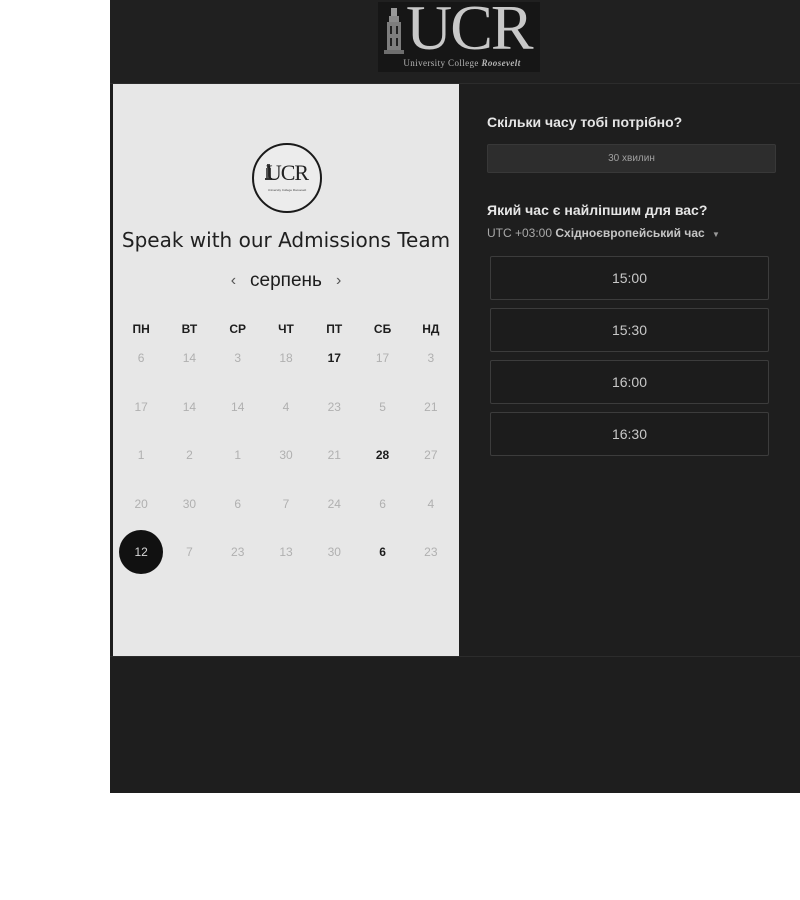 Image resolution: width=800 pixels, height=900 pixels. I want to click on event-logo-subtitle: University College Roosevelt, so click(287, 190).